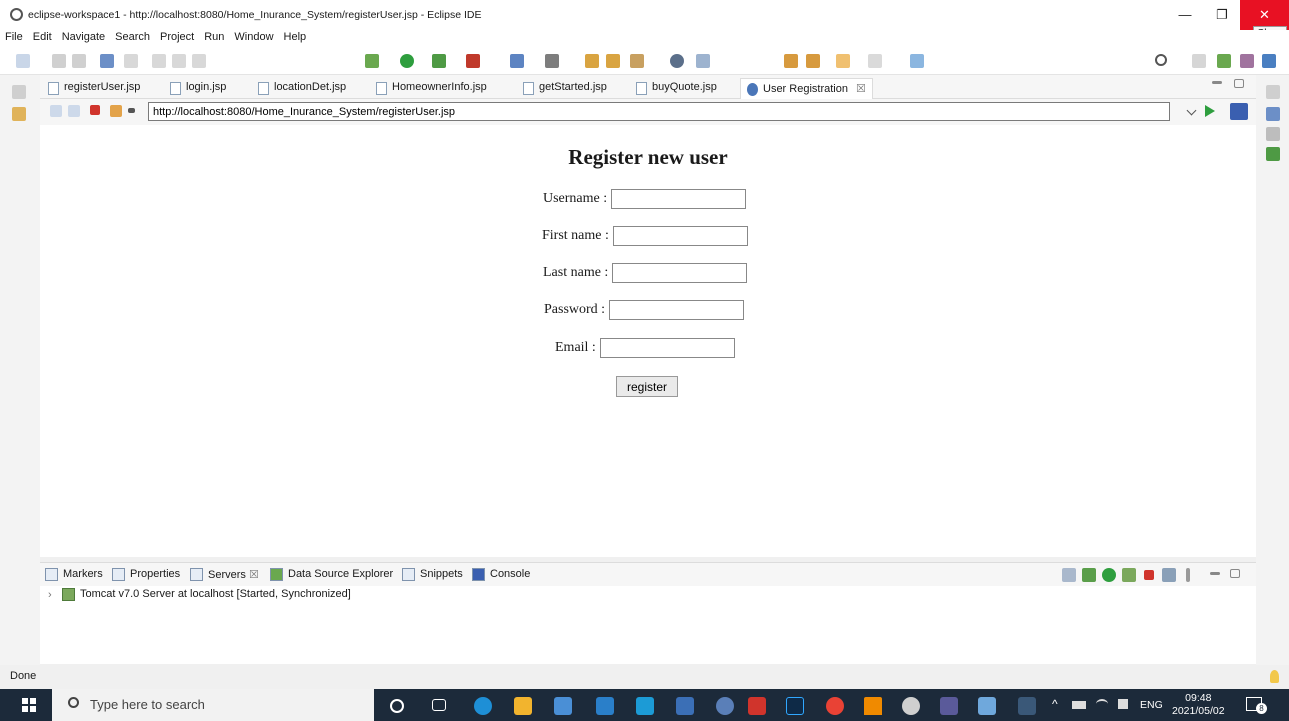  I want to click on suspend-icon, so click(179, 61).